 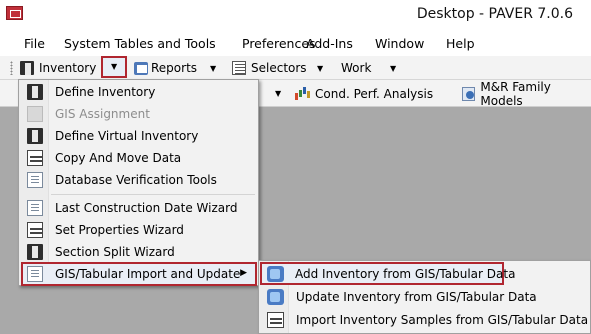 I want to click on work-label: Work, so click(x=356, y=68).